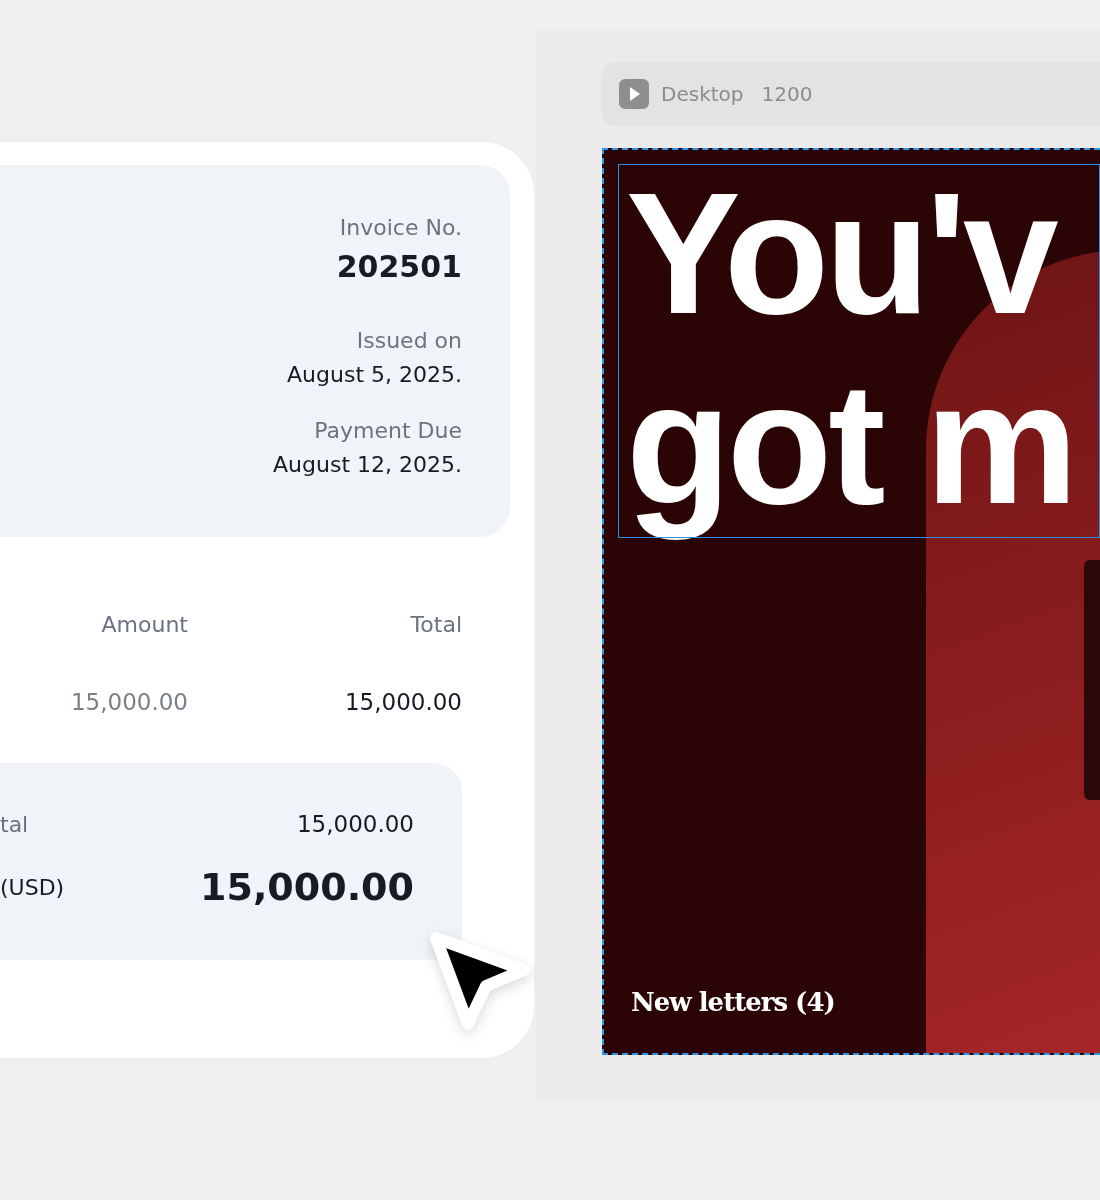 Image resolution: width=1100 pixels, height=1200 pixels. What do you see at coordinates (367, 465) in the screenshot?
I see `due-date: August 12, 2025.` at bounding box center [367, 465].